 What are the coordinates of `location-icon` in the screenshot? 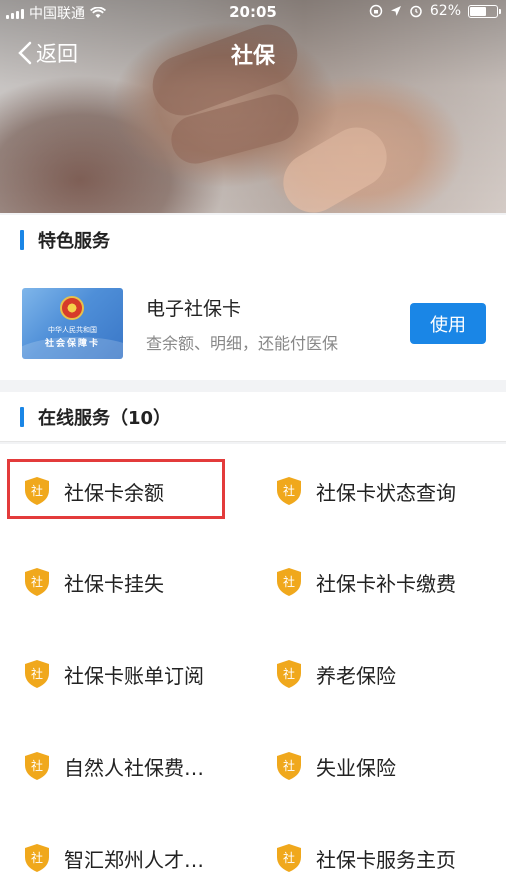 It's located at (395, 11).